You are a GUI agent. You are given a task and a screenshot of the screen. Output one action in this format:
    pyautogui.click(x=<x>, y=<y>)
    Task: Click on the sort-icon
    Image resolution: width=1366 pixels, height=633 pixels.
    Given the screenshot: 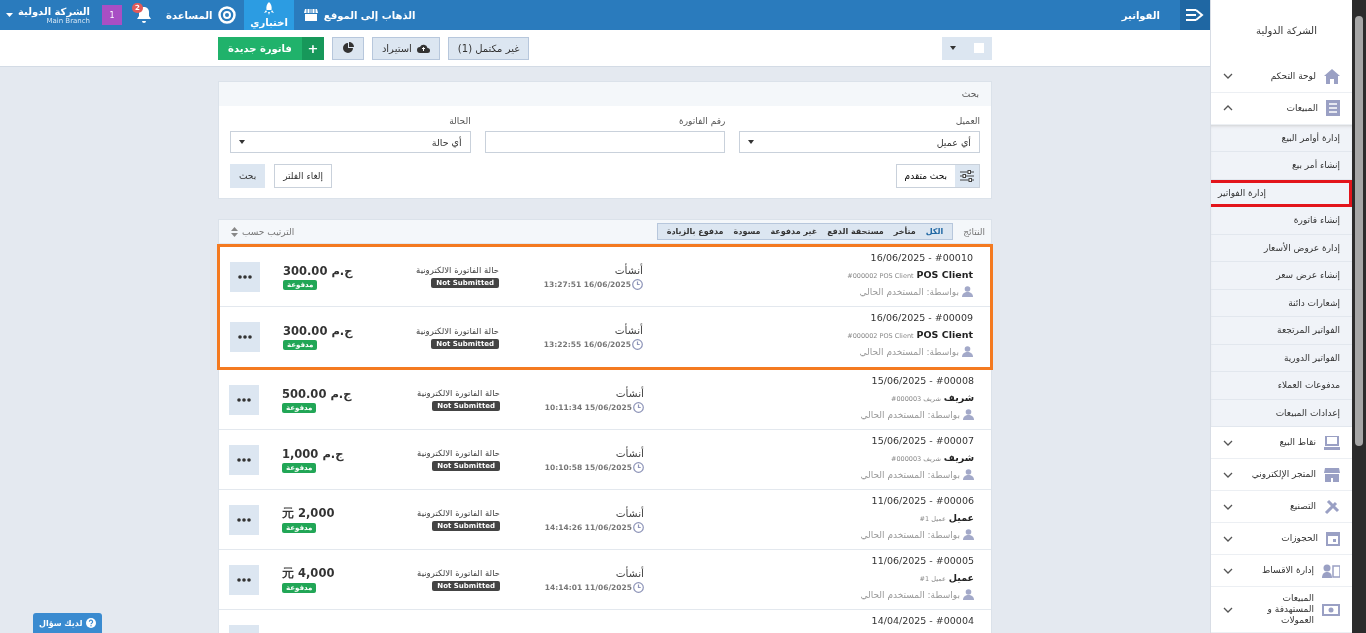 What is the action you would take?
    pyautogui.click(x=234, y=231)
    